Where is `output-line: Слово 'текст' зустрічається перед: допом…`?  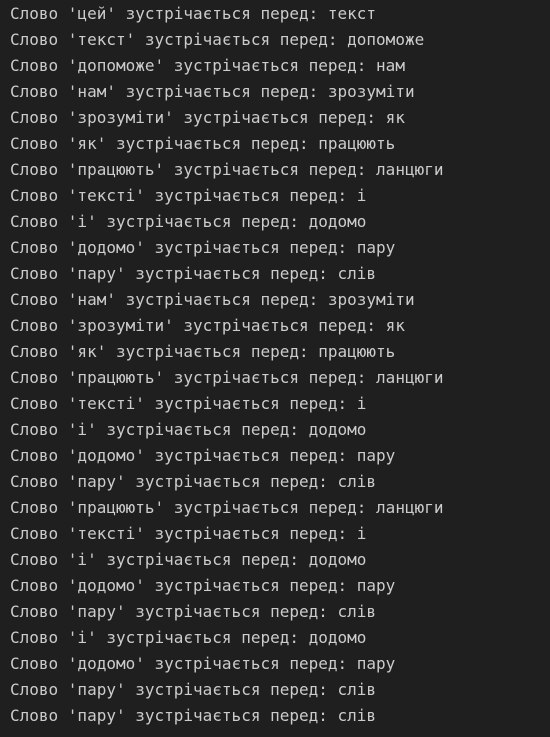
output-line: Слово 'текст' зустрічається перед: допом… is located at coordinates (217, 39).